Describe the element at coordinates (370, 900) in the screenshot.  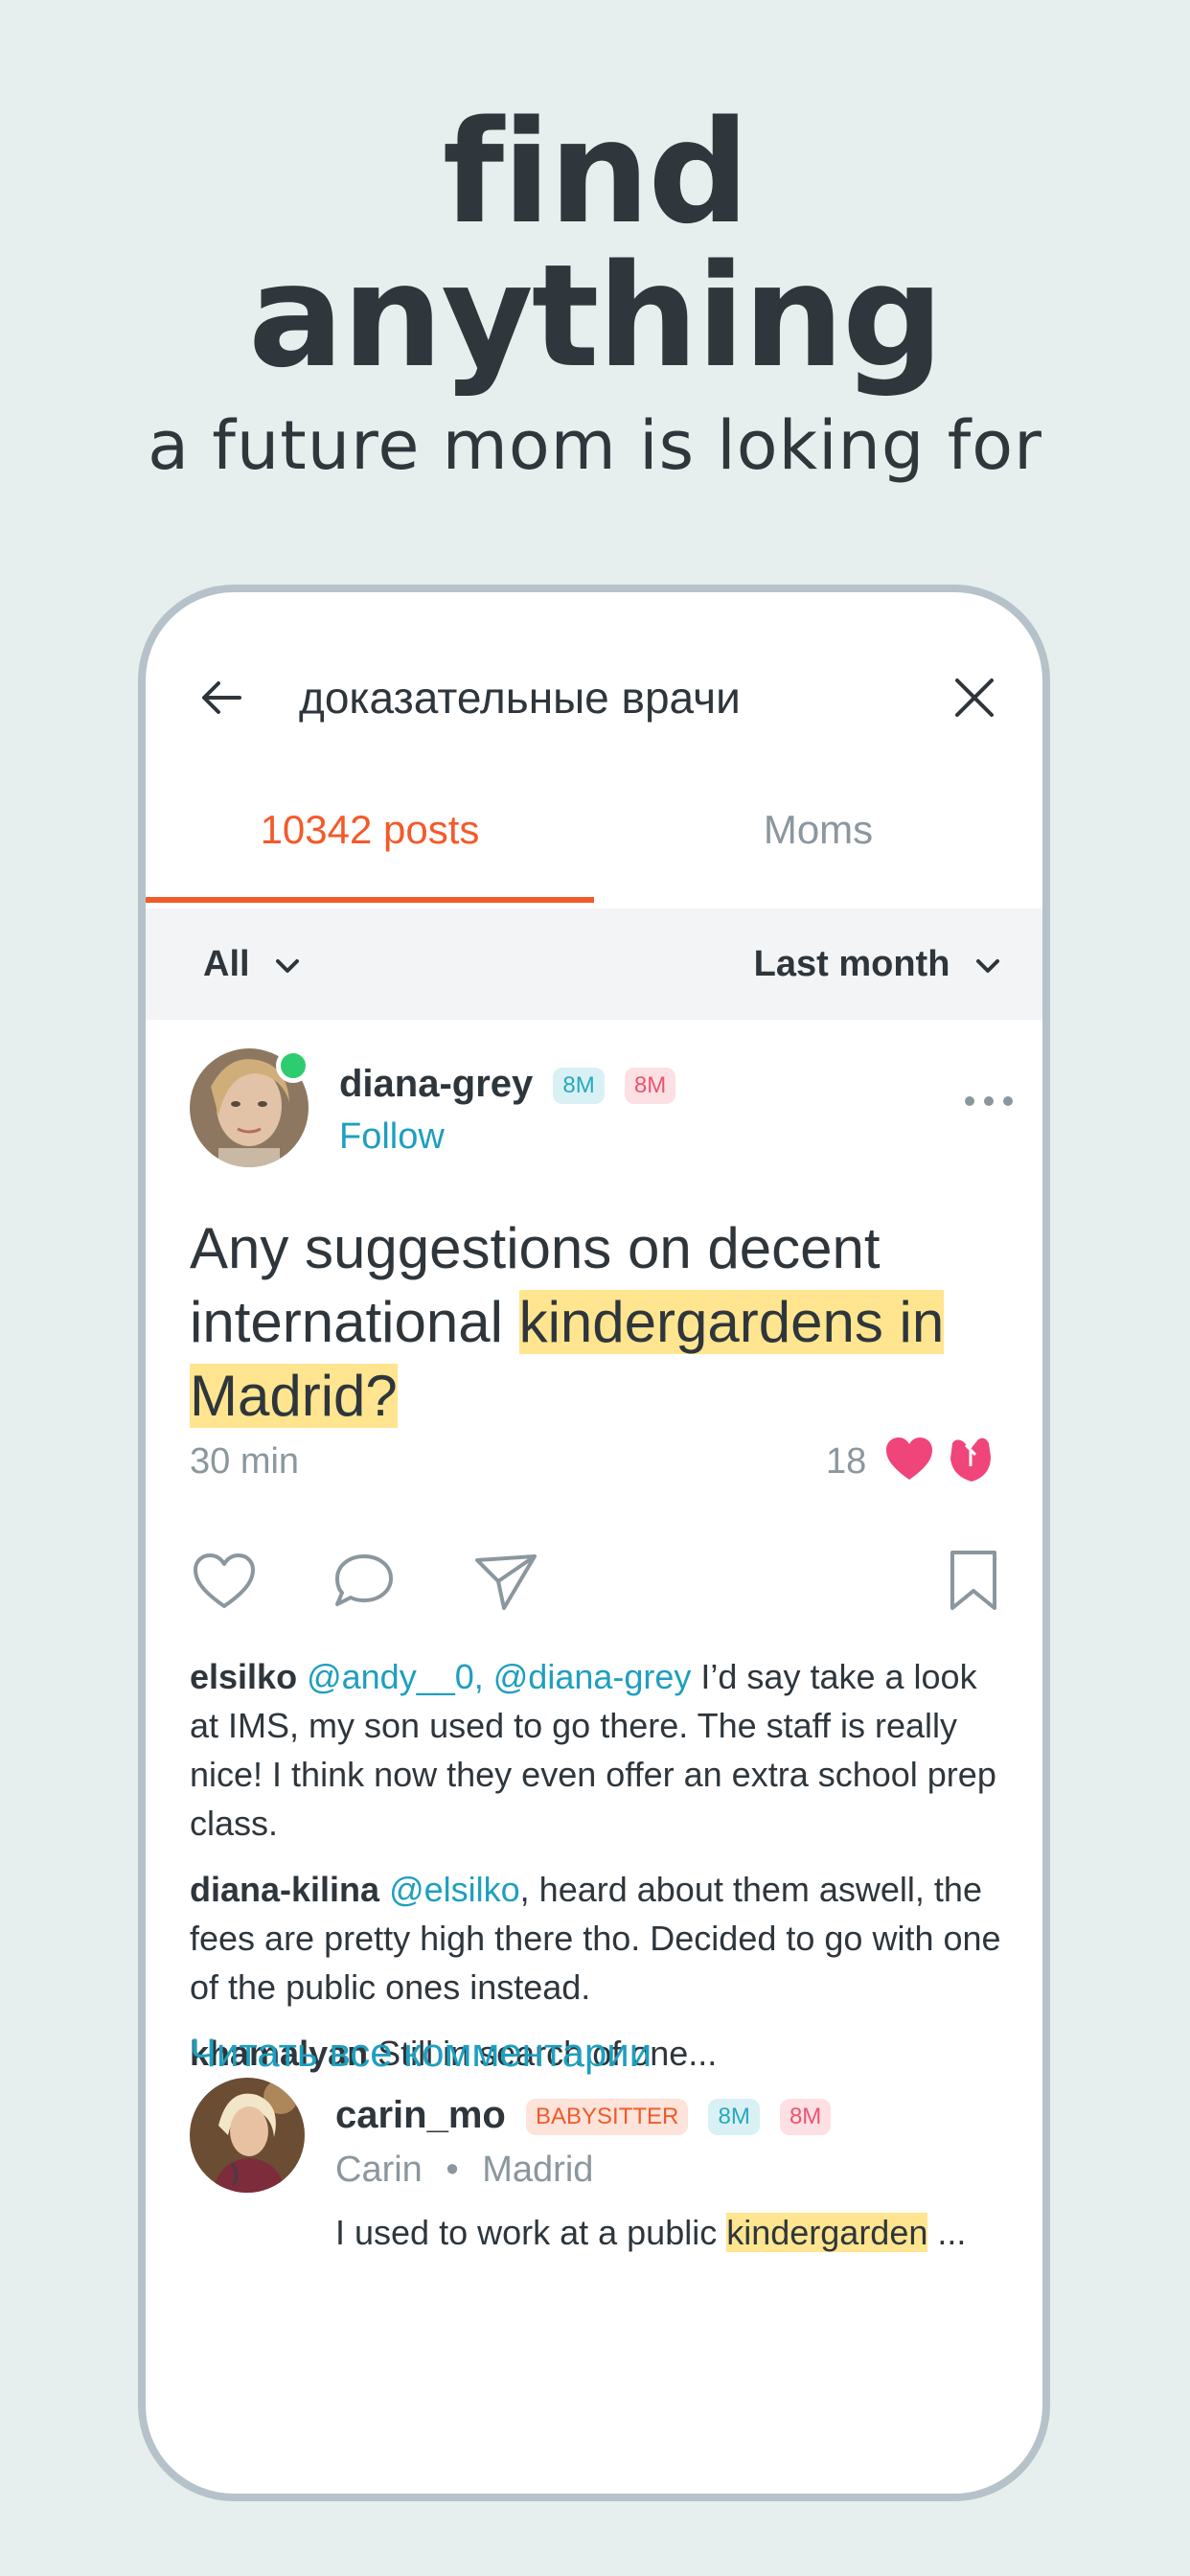
I see `active-tab-indicator` at that location.